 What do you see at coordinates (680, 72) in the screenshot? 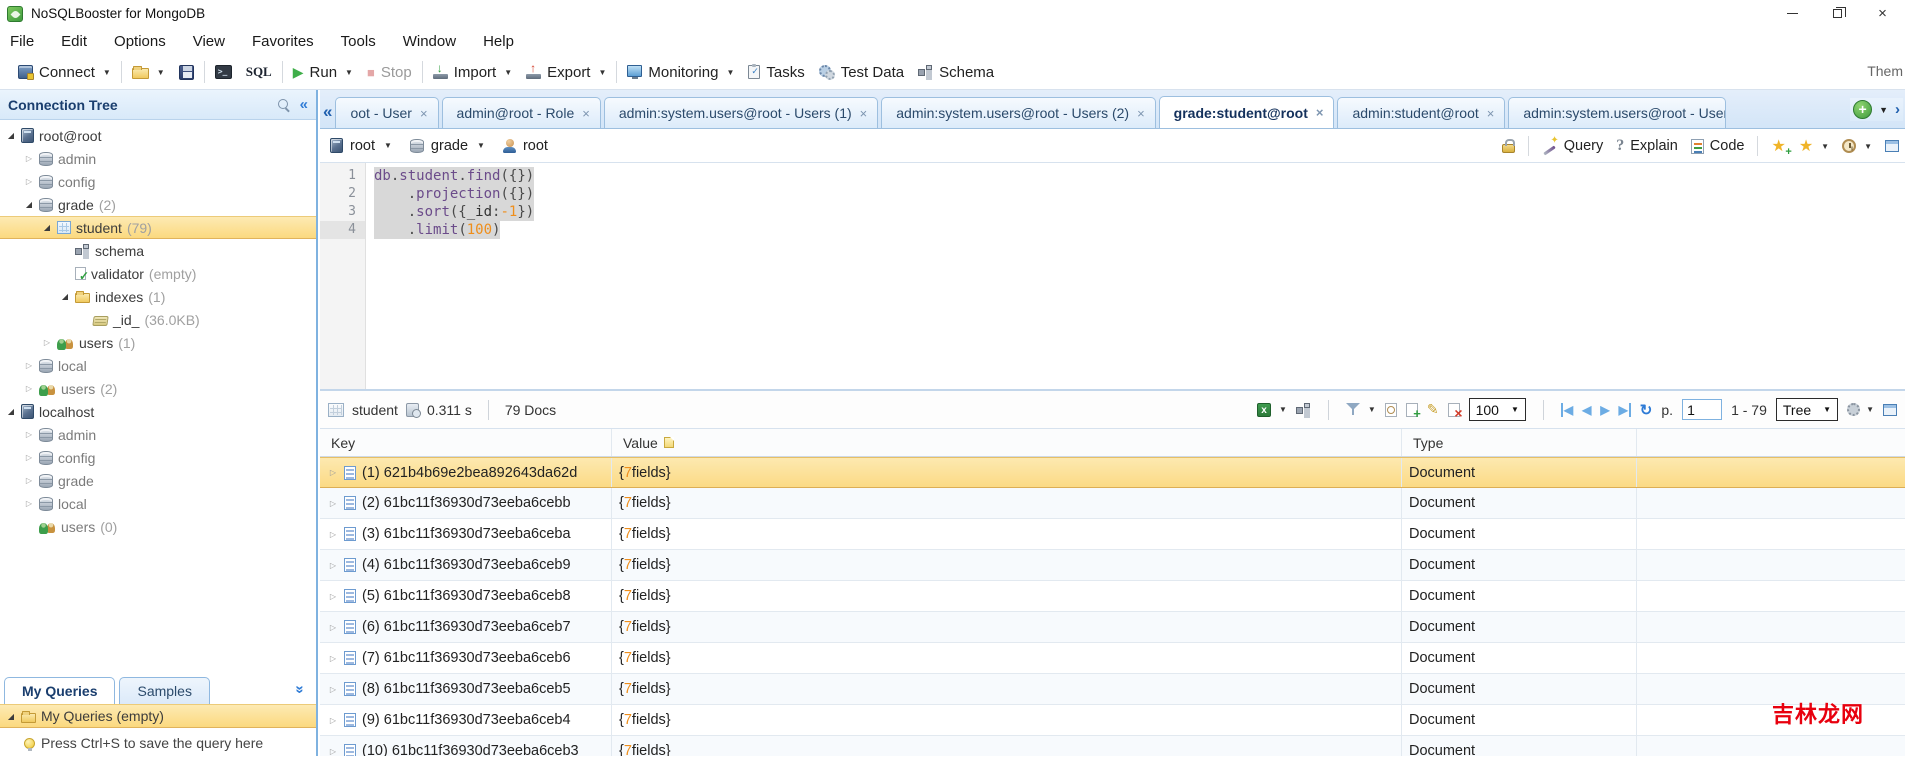
I see `monitoring-button: Monitoring ▼` at bounding box center [680, 72].